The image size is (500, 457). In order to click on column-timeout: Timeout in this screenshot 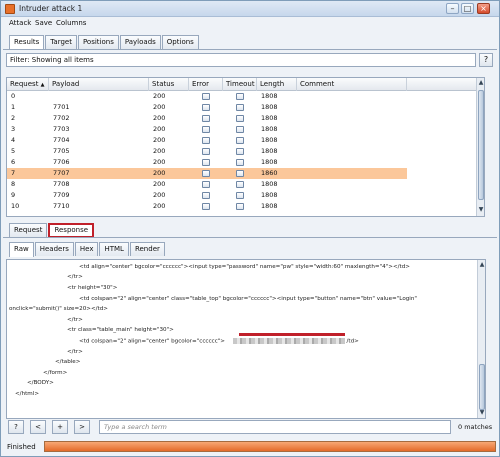, I will do `click(240, 84)`.